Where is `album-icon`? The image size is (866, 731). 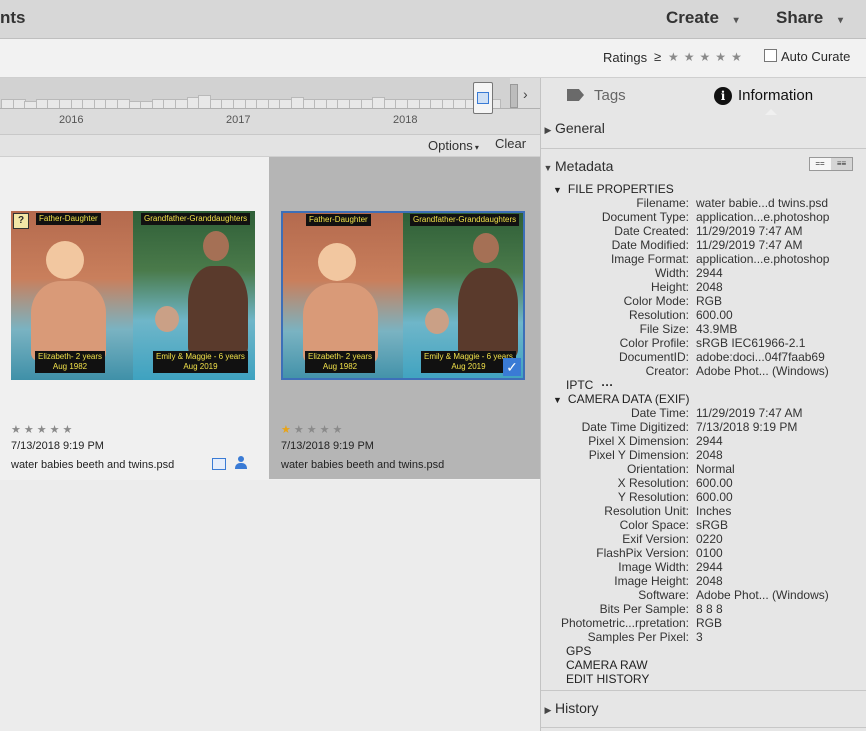 album-icon is located at coordinates (219, 464).